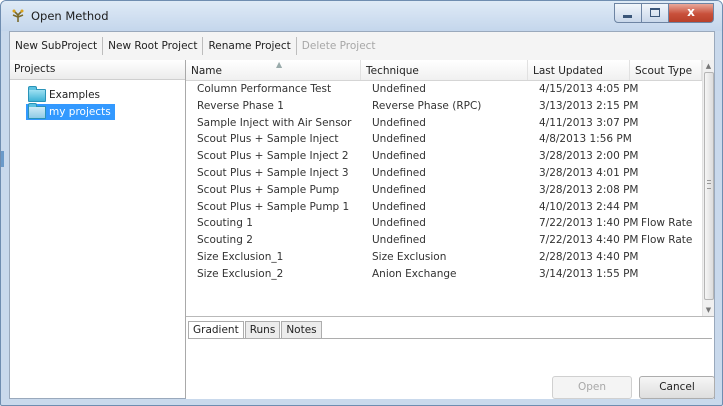 The height and width of the screenshot is (406, 723). Describe the element at coordinates (2, 159) in the screenshot. I see `resize-grip` at that location.